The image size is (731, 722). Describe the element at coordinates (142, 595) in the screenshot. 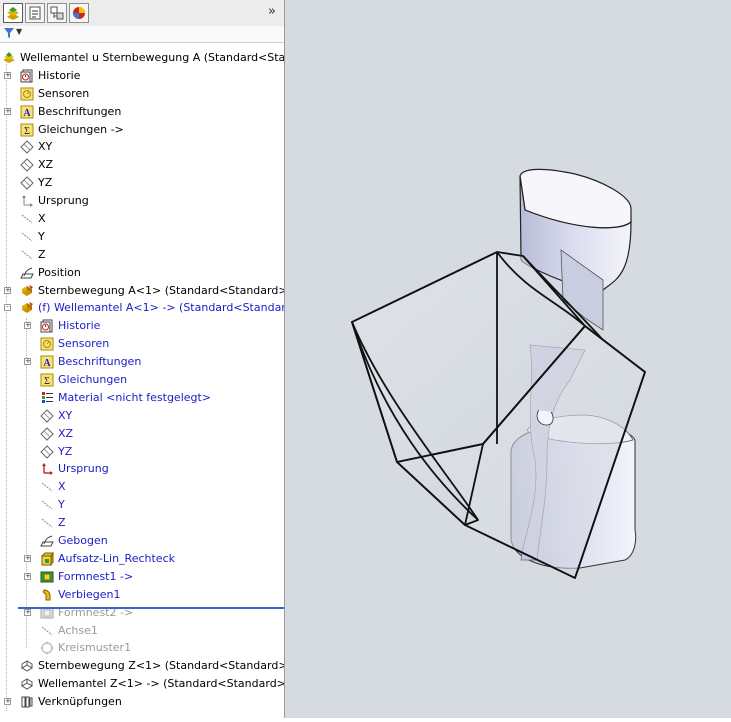

I see `tree-item: Verbiegen1` at that location.